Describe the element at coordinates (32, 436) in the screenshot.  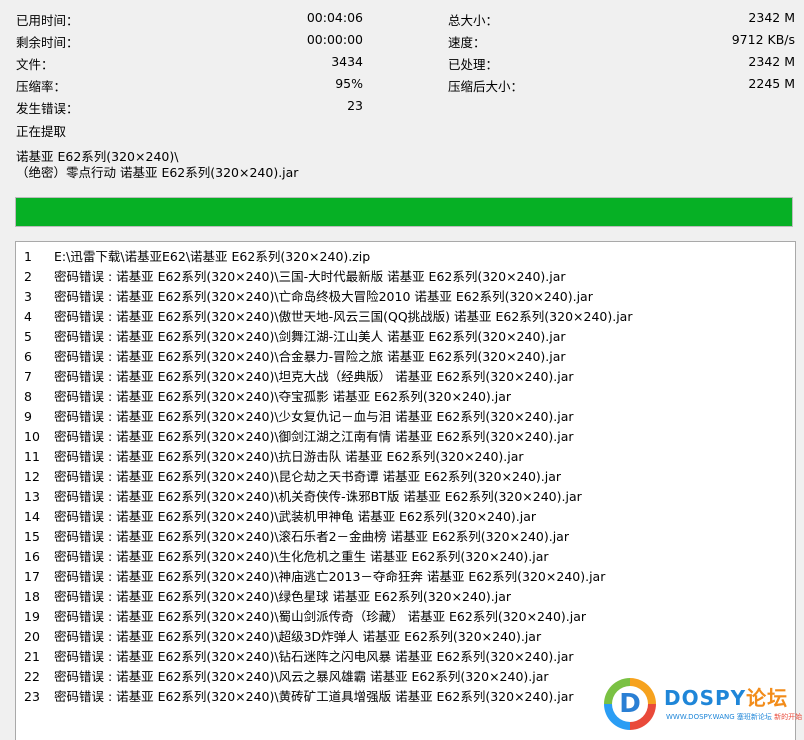
I see `log-row-number: 10` at that location.